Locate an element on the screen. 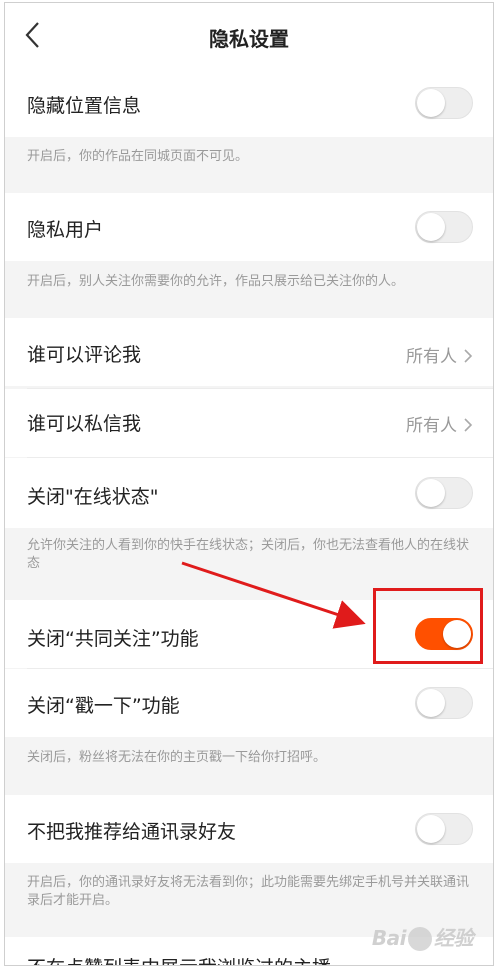 The height and width of the screenshot is (970, 500). annotation-arrow is located at coordinates (273, 595).